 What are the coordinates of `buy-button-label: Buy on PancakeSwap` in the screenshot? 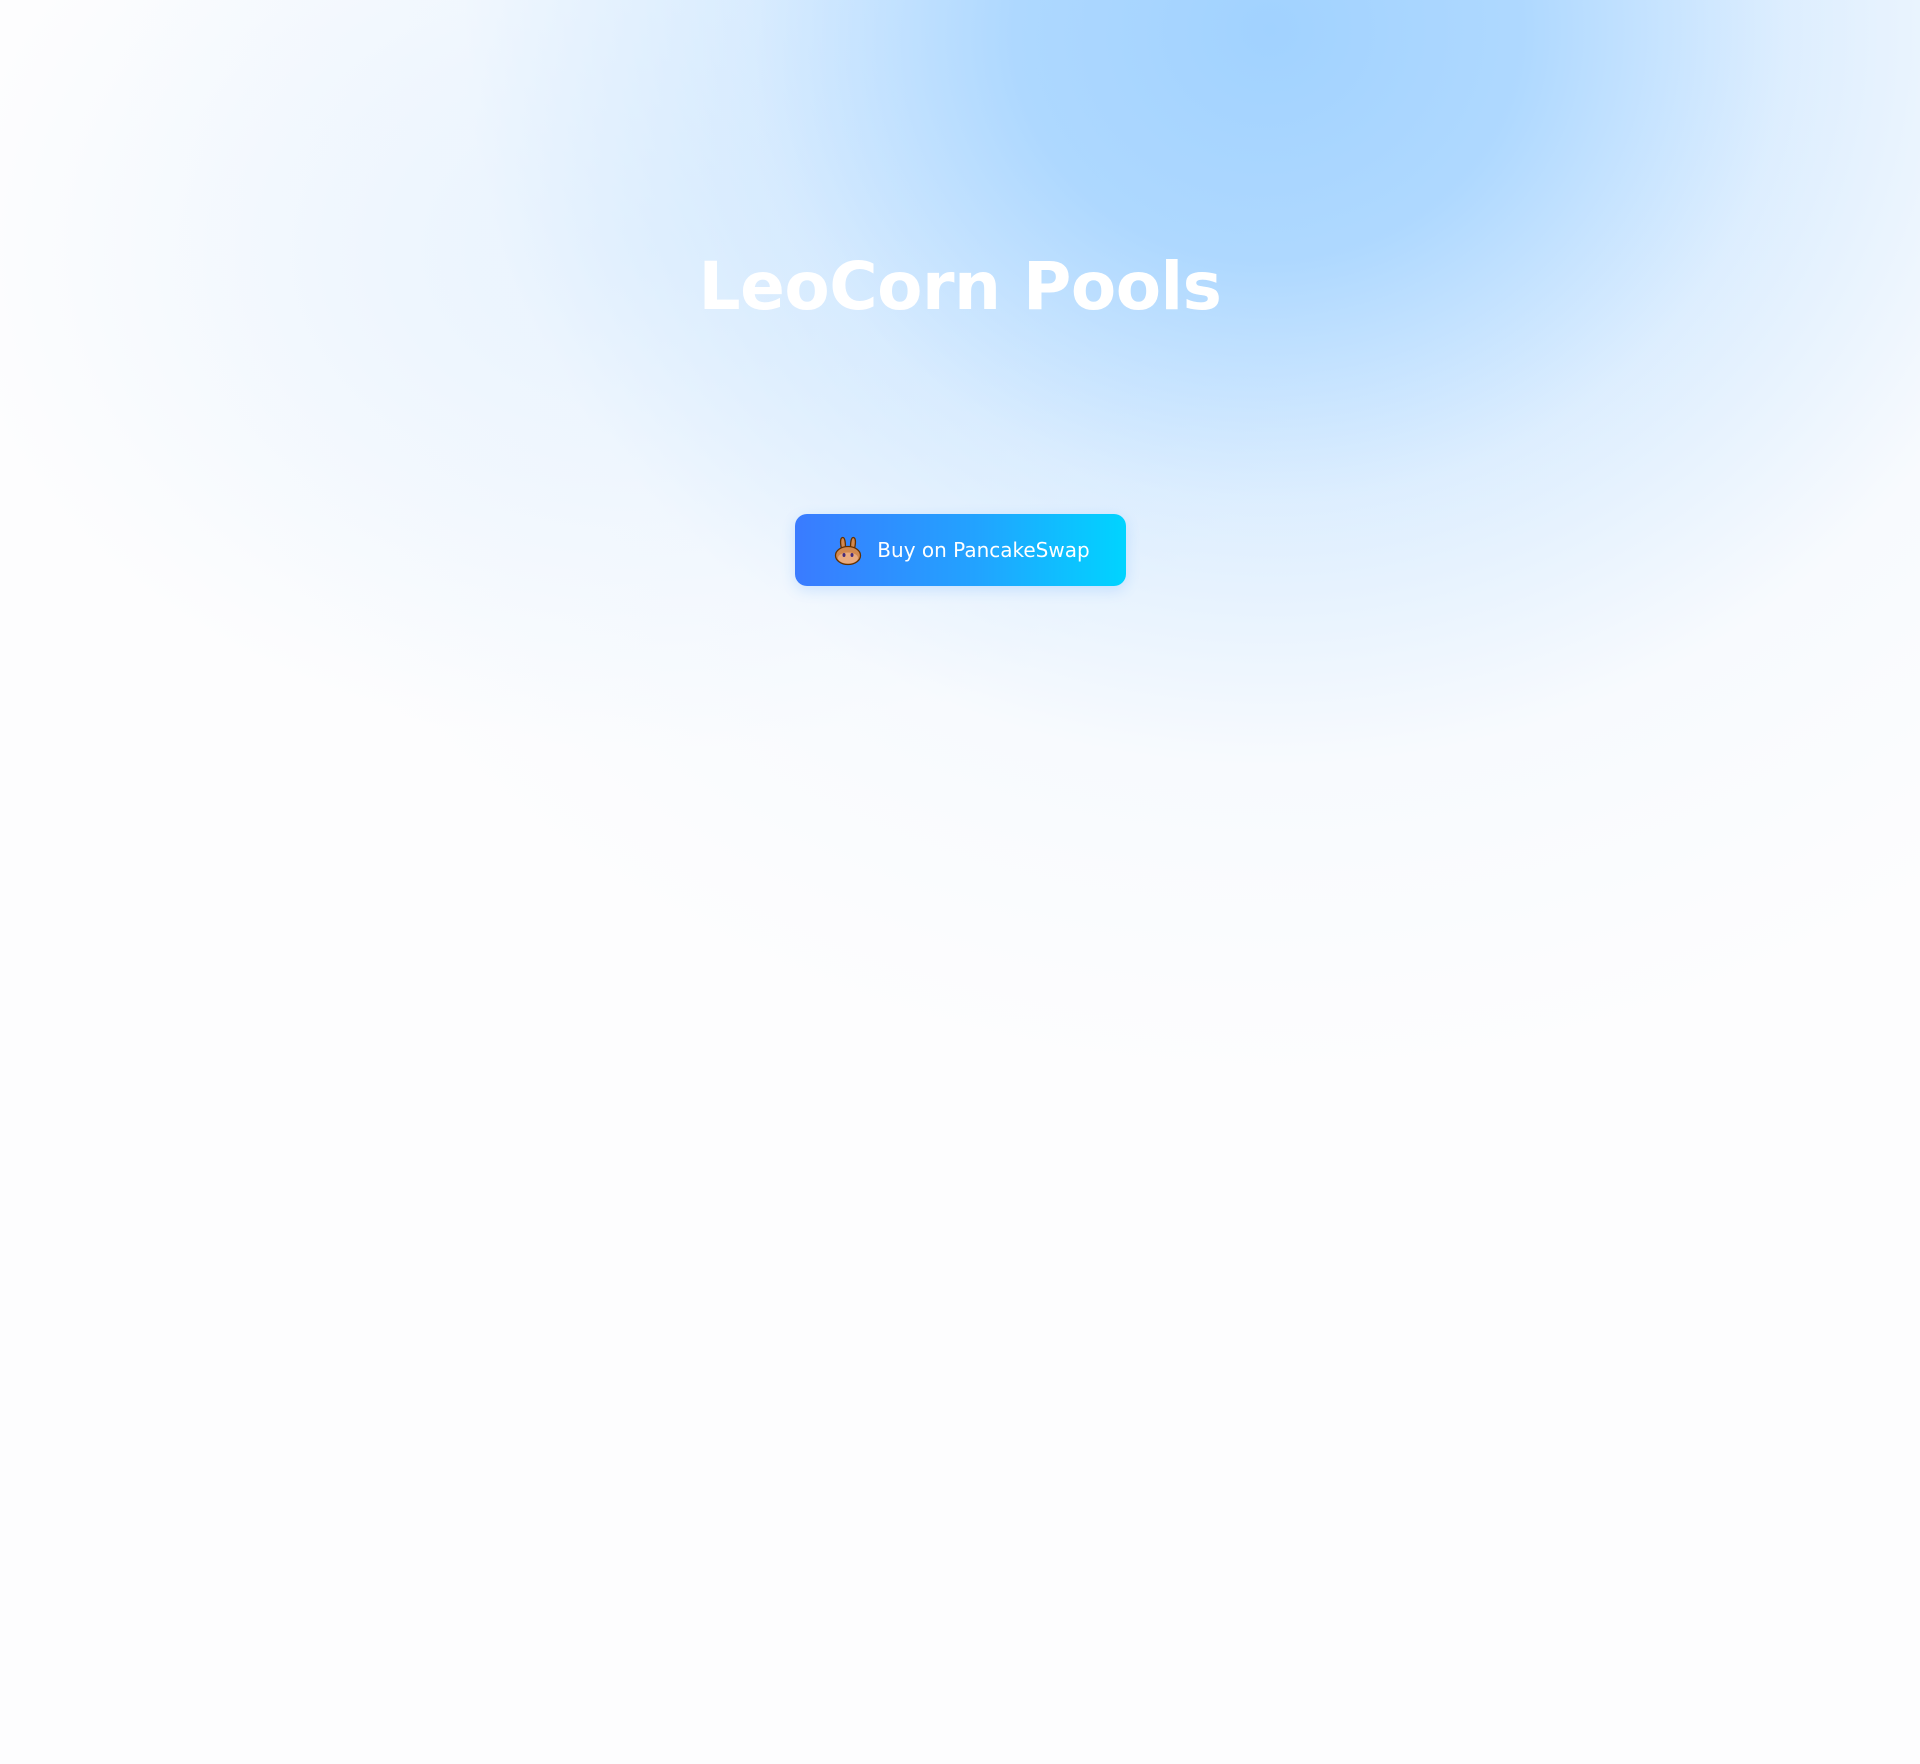 It's located at (983, 550).